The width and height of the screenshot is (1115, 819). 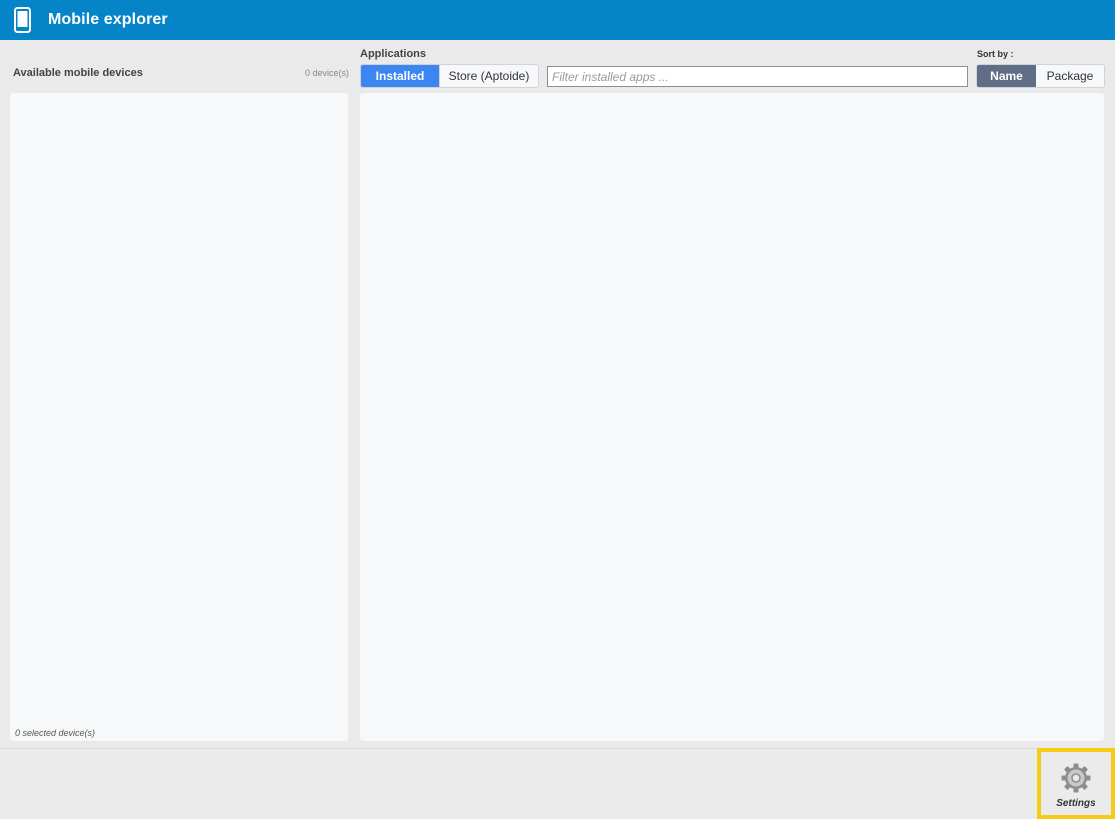 I want to click on settings-label: Settings, so click(x=1076, y=803).